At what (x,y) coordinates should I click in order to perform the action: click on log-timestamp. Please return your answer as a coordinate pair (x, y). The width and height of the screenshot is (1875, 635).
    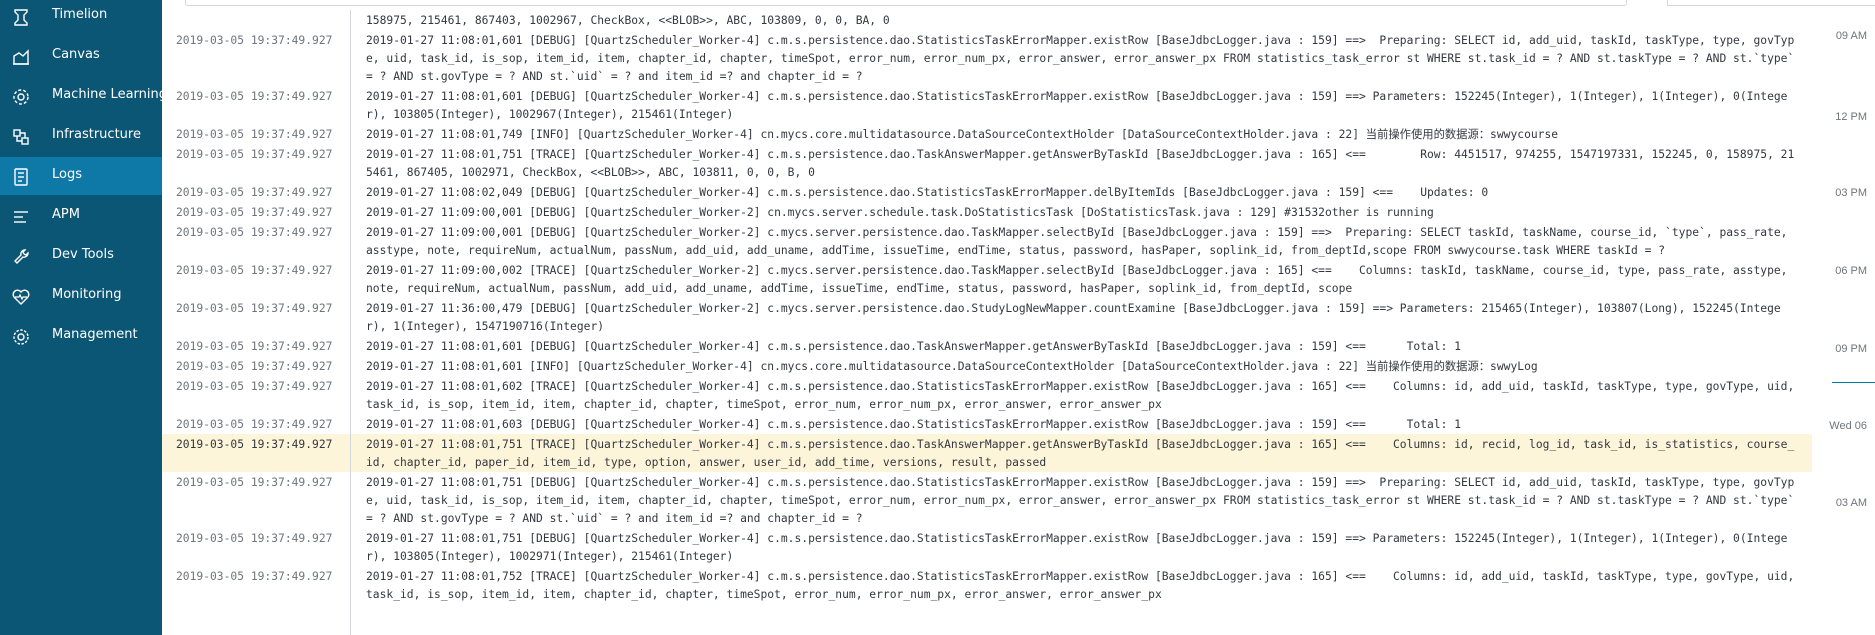
    Looking at the image, I should click on (256, 11).